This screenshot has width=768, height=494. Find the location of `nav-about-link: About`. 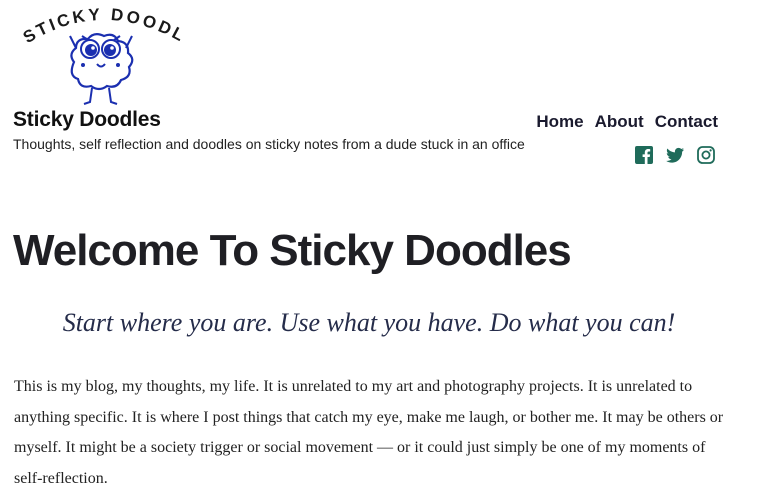

nav-about-link: About is located at coordinates (619, 122).